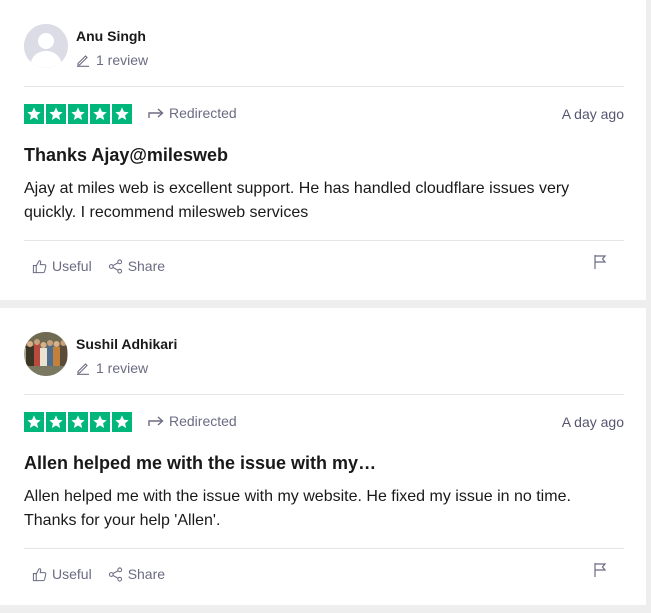 The width and height of the screenshot is (651, 613). Describe the element at coordinates (126, 344) in the screenshot. I see `reviewer-name: Sushil Adhikari` at that location.